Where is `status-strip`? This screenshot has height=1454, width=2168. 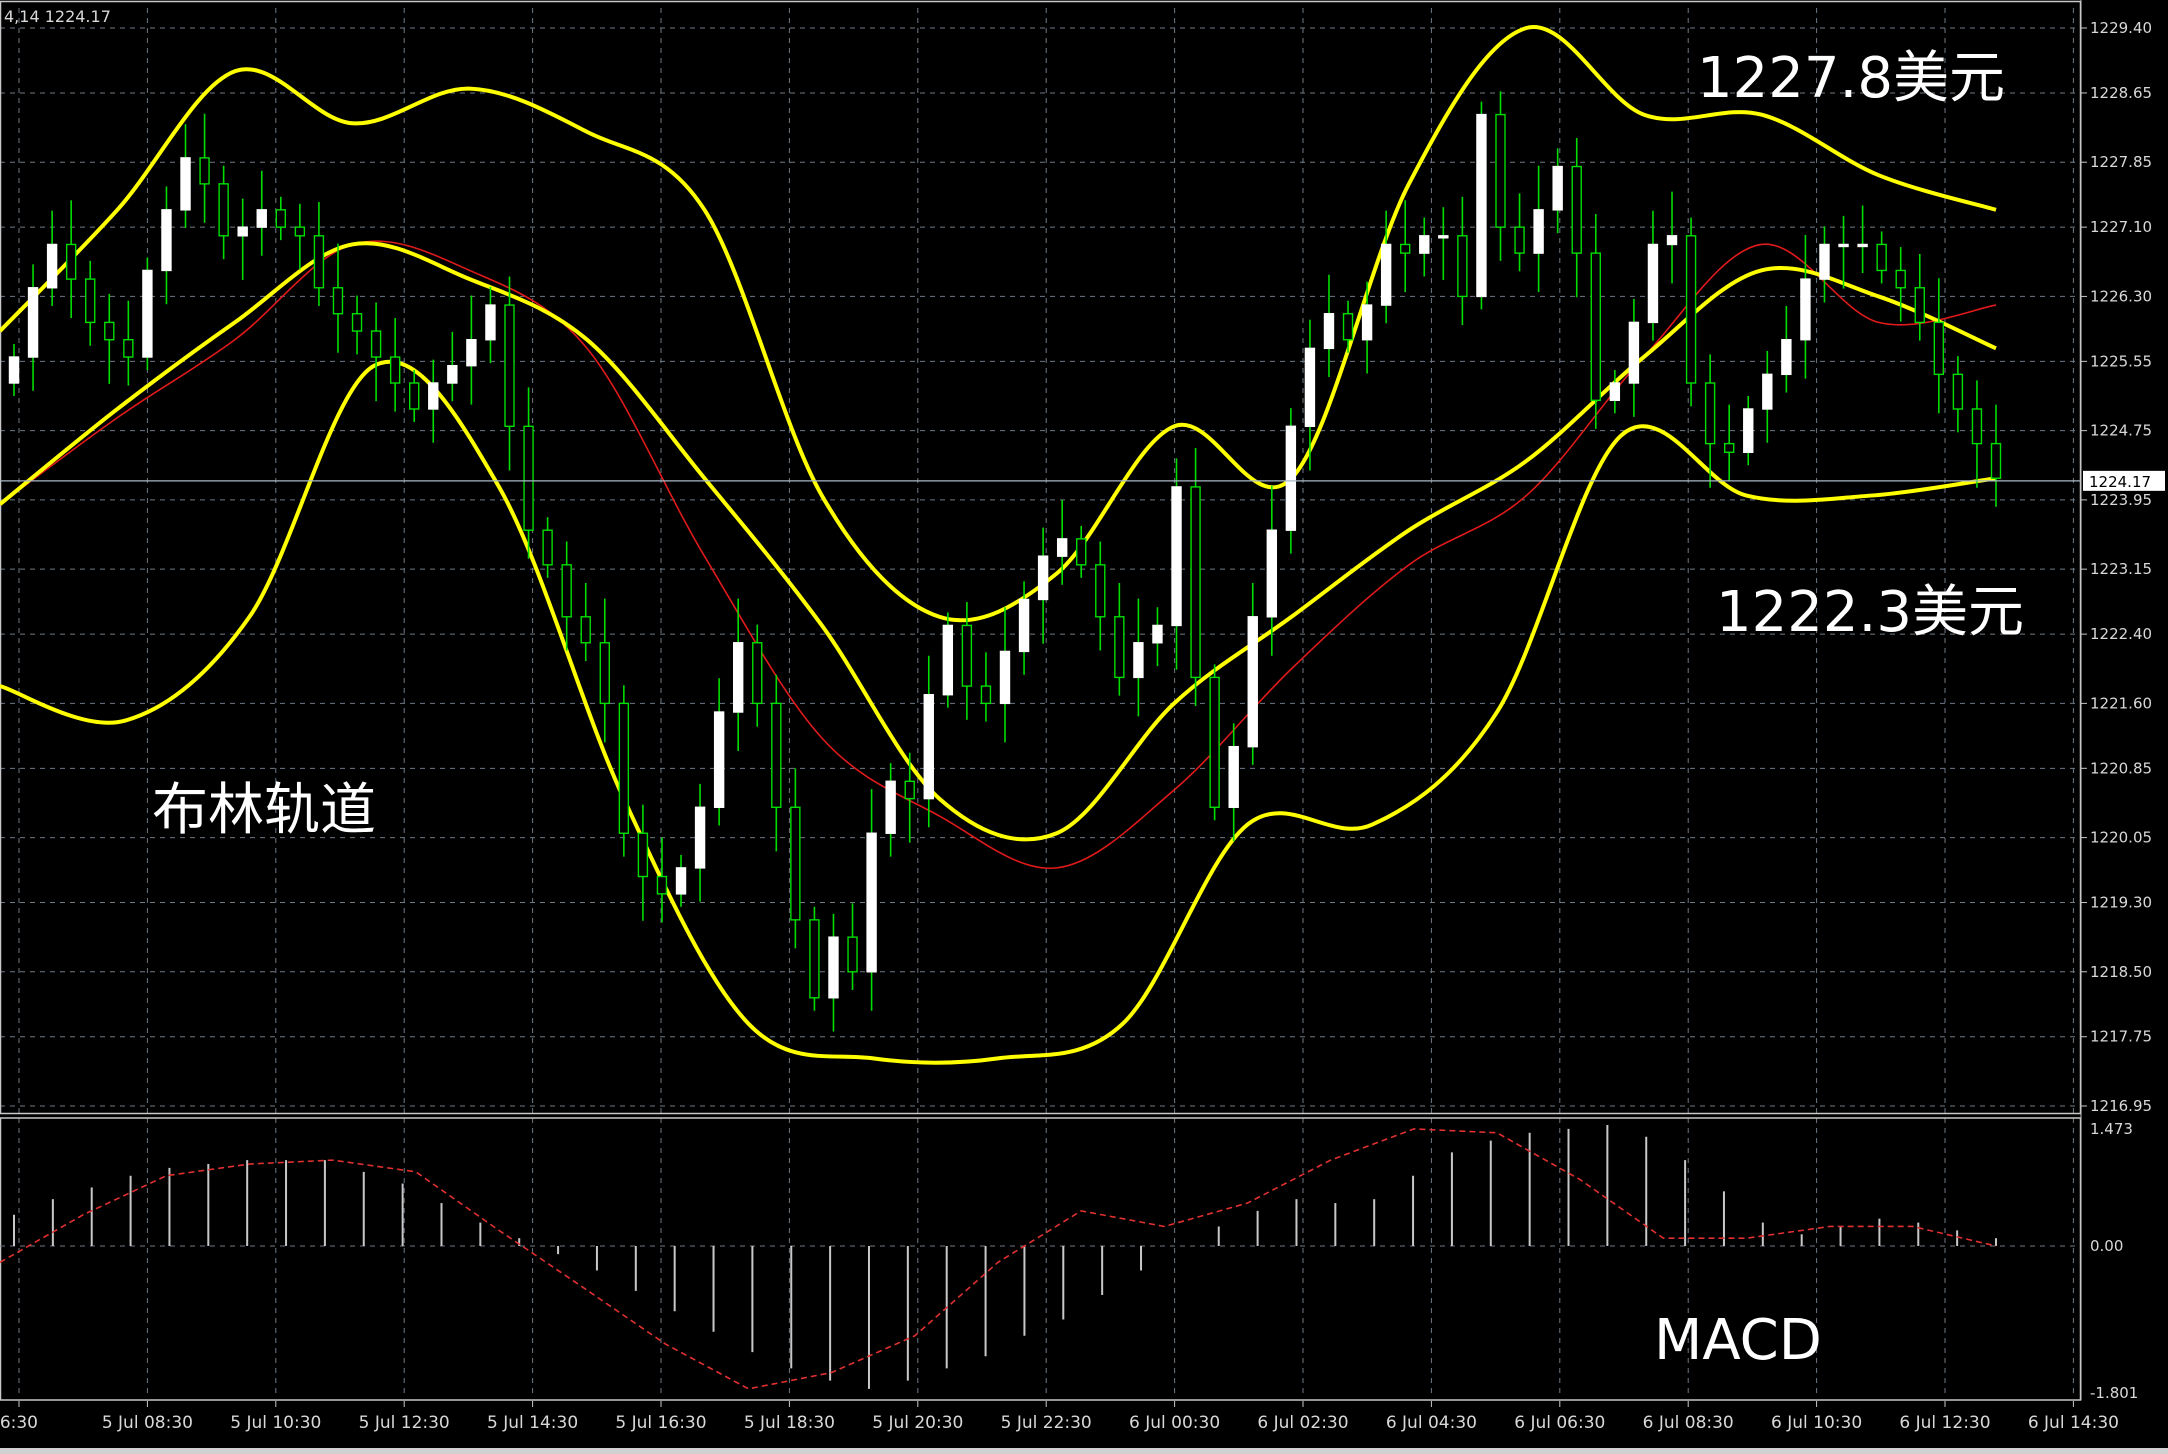
status-strip is located at coordinates (1084, 1451).